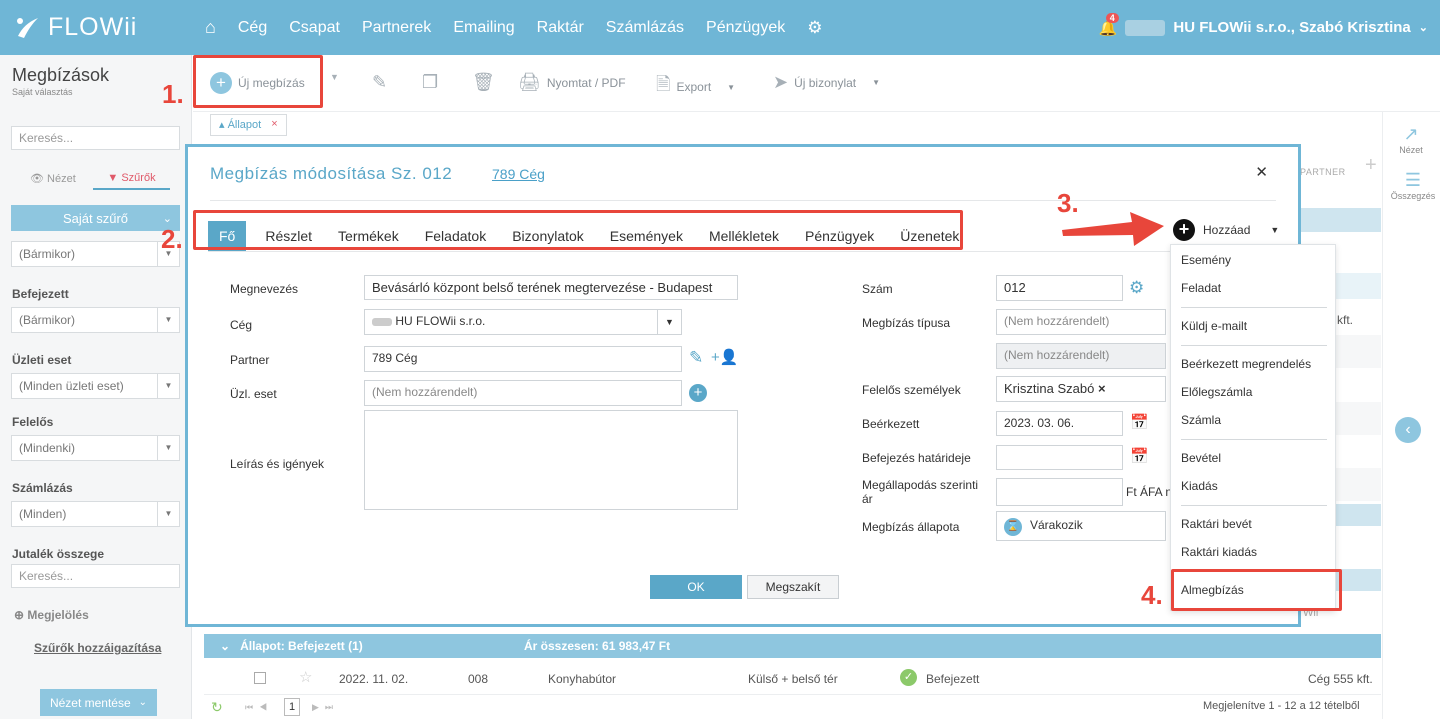 The image size is (1440, 719). Describe the element at coordinates (523, 393) in the screenshot. I see `case-input: (Nem hozzárendelt)` at that location.